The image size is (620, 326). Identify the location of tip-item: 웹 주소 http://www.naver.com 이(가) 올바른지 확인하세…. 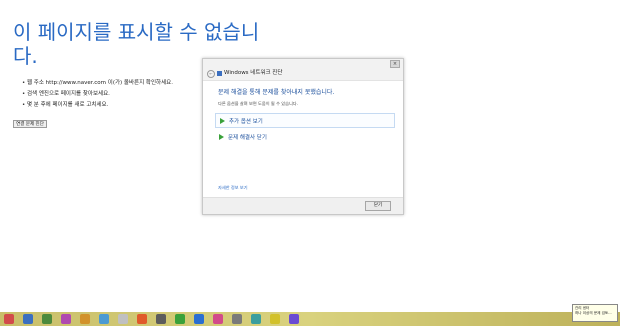
(97, 83).